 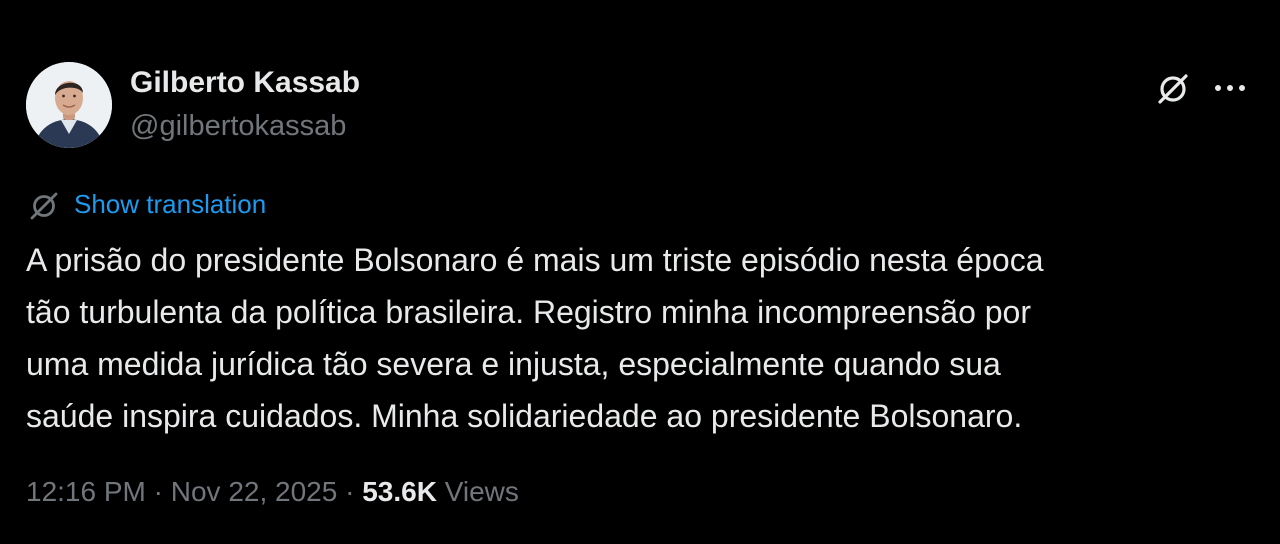 What do you see at coordinates (86, 491) in the screenshot?
I see `tweet-time: 12:16 PM` at bounding box center [86, 491].